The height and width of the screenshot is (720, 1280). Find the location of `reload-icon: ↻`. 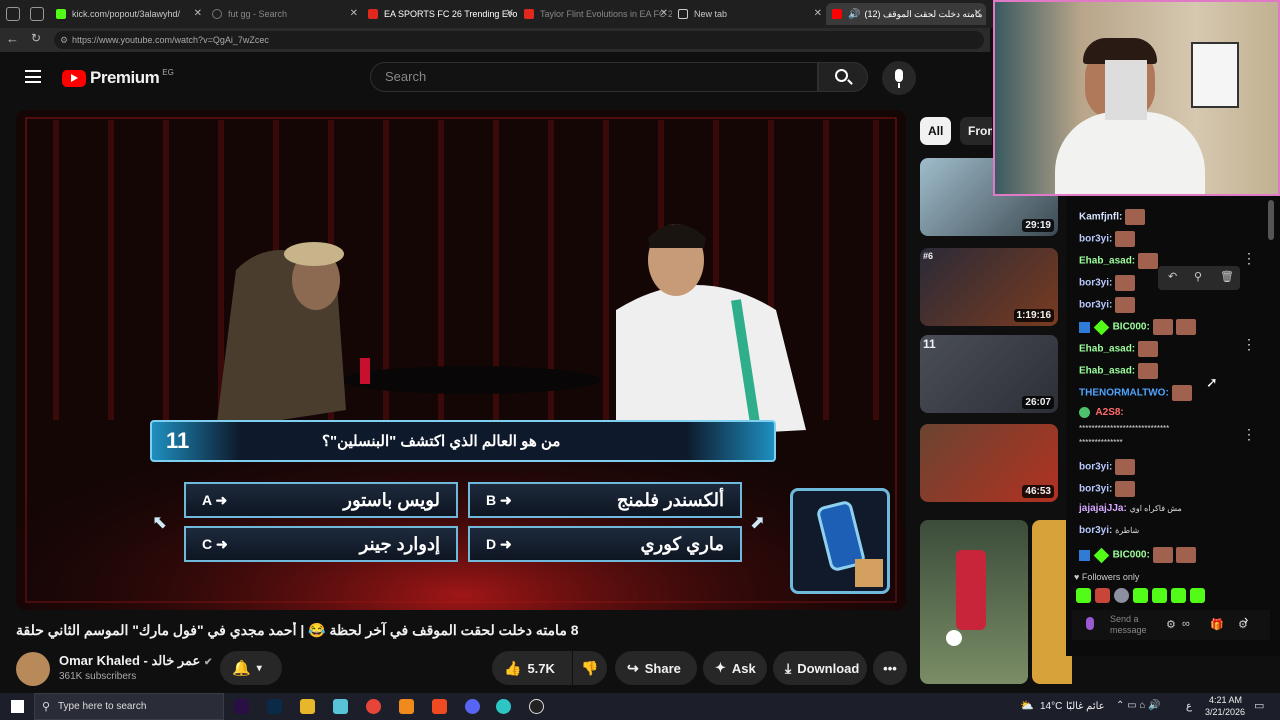

reload-icon: ↻ is located at coordinates (36, 38).